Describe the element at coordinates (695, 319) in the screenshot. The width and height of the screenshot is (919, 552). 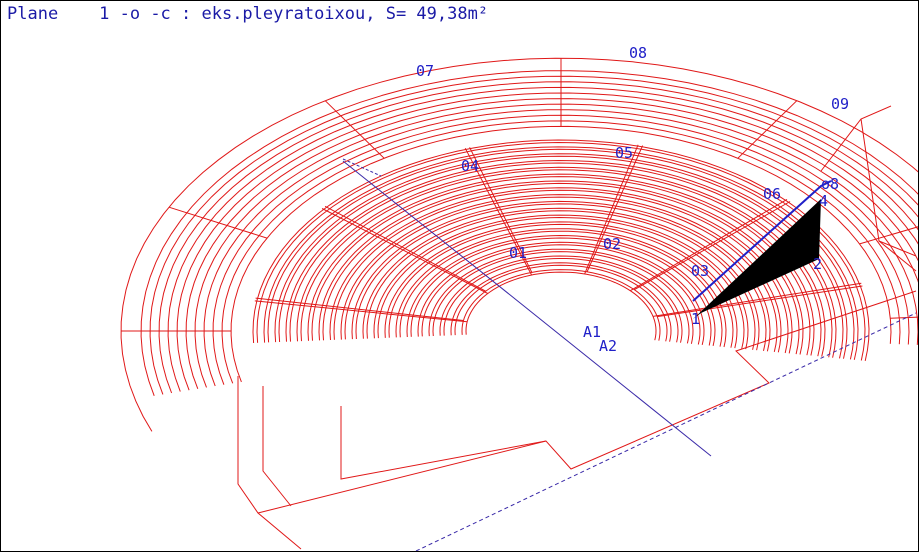
I see `point-label: 1` at that location.